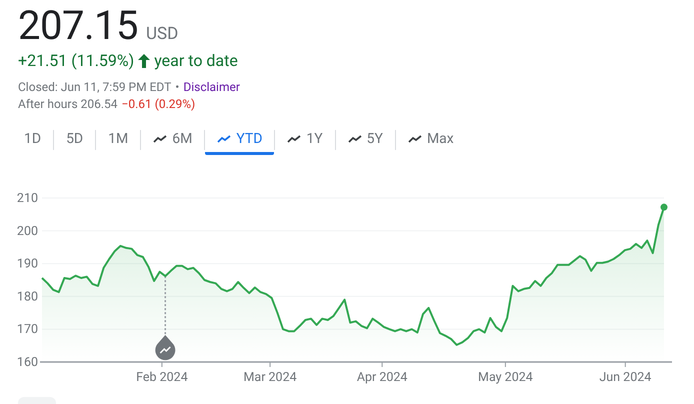 The height and width of the screenshot is (404, 694). I want to click on price-change: +21.51 (11.59%), so click(76, 60).